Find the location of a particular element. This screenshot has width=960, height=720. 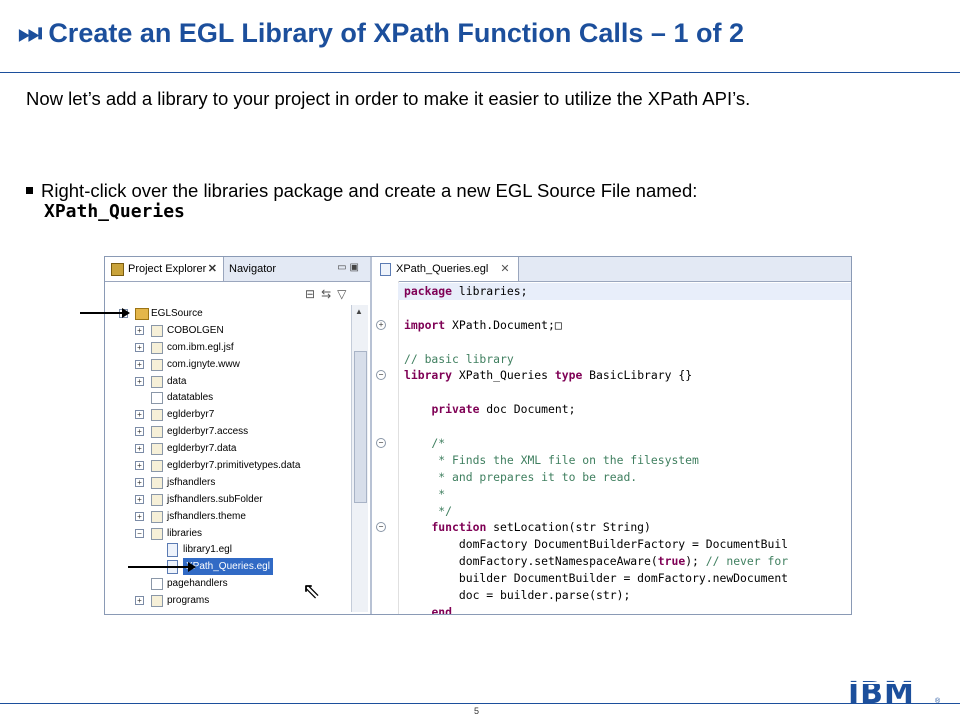

code-line: function setLocation(str String) − is located at coordinates (613, 527).